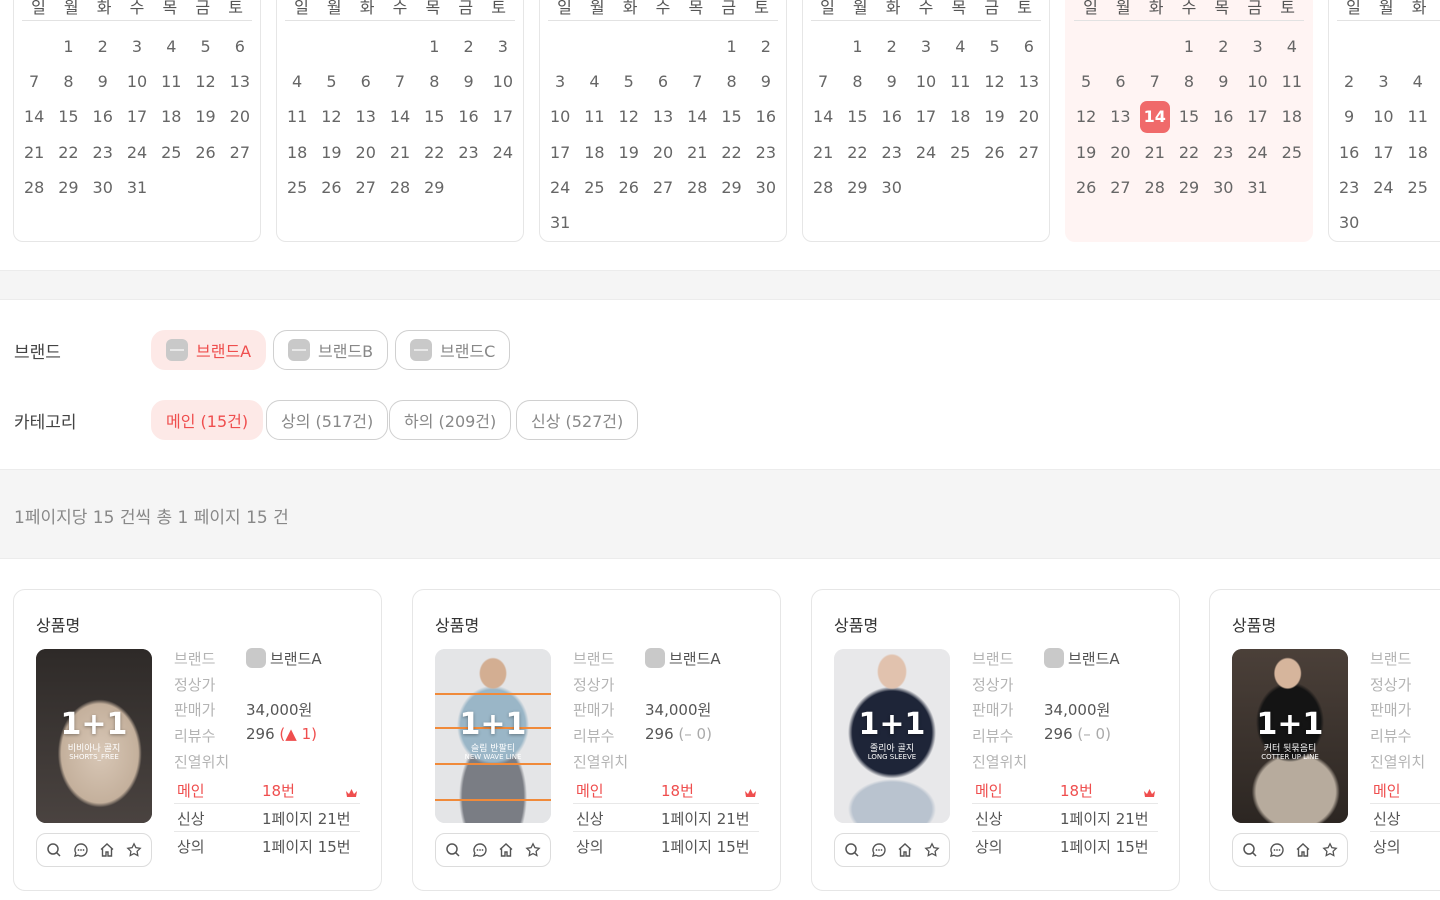  Describe the element at coordinates (450, 420) in the screenshot. I see `category-chip-bottom: 하의 (209건)` at that location.